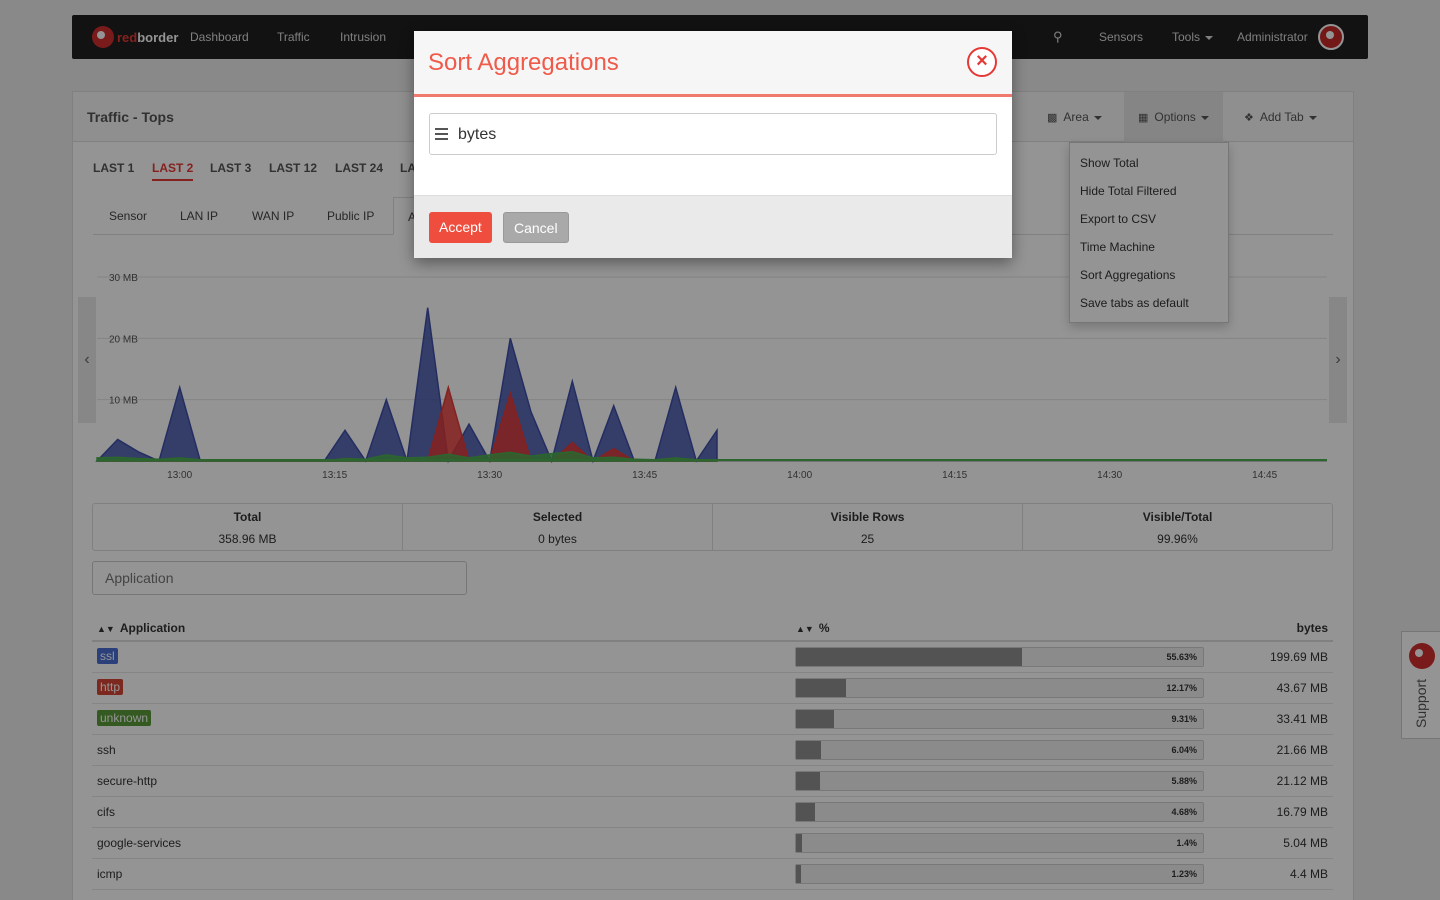 The width and height of the screenshot is (1440, 900). Describe the element at coordinates (460, 227) in the screenshot. I see `accept-button: Accept` at that location.